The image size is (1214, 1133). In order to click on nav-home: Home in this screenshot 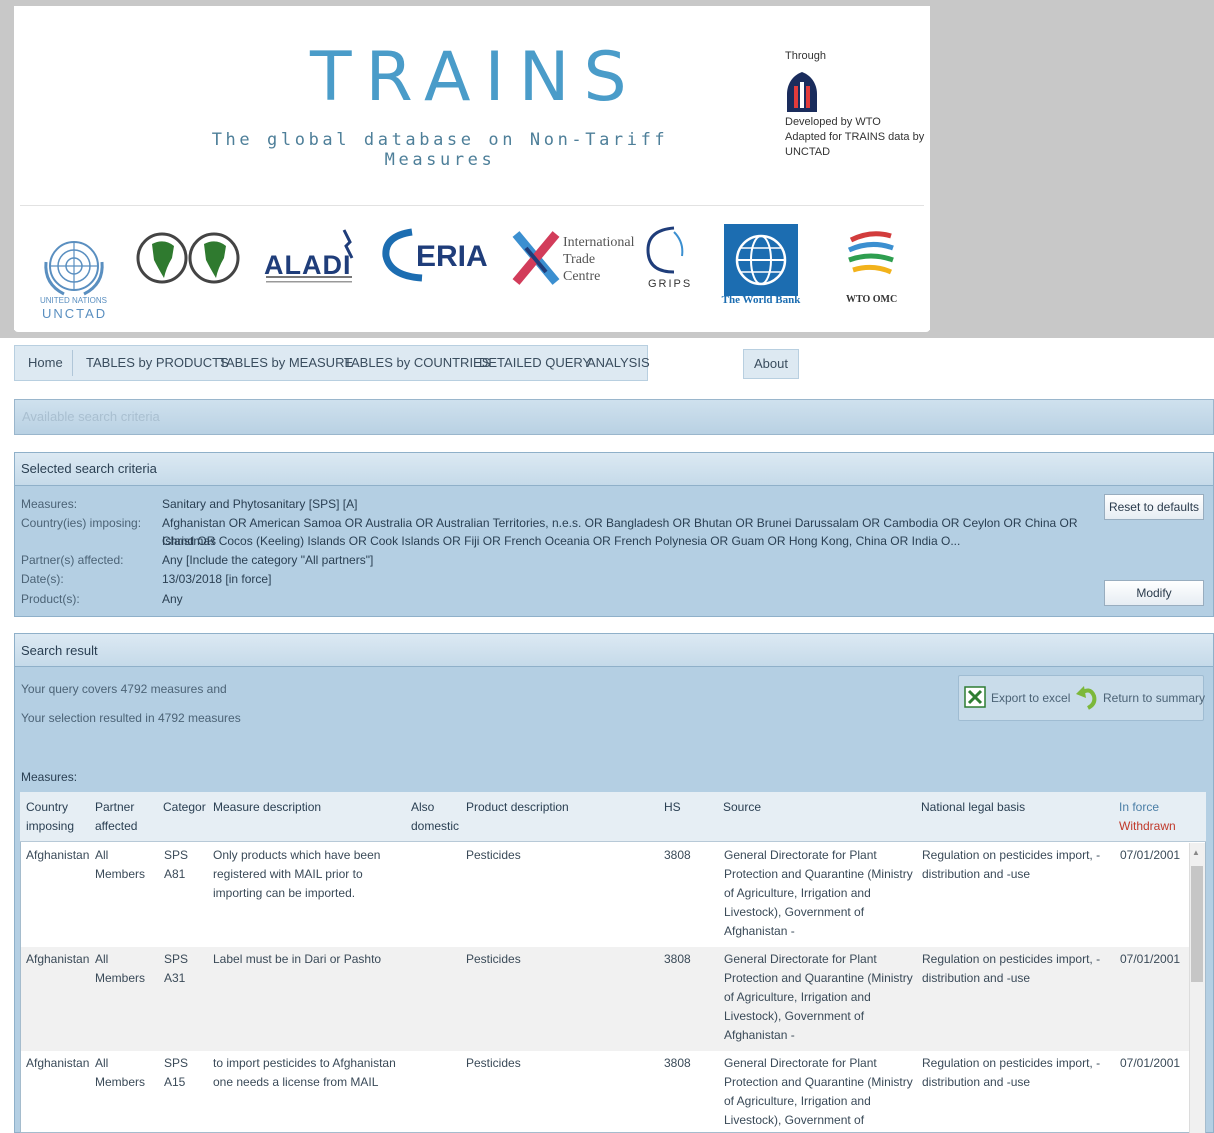, I will do `click(45, 363)`.